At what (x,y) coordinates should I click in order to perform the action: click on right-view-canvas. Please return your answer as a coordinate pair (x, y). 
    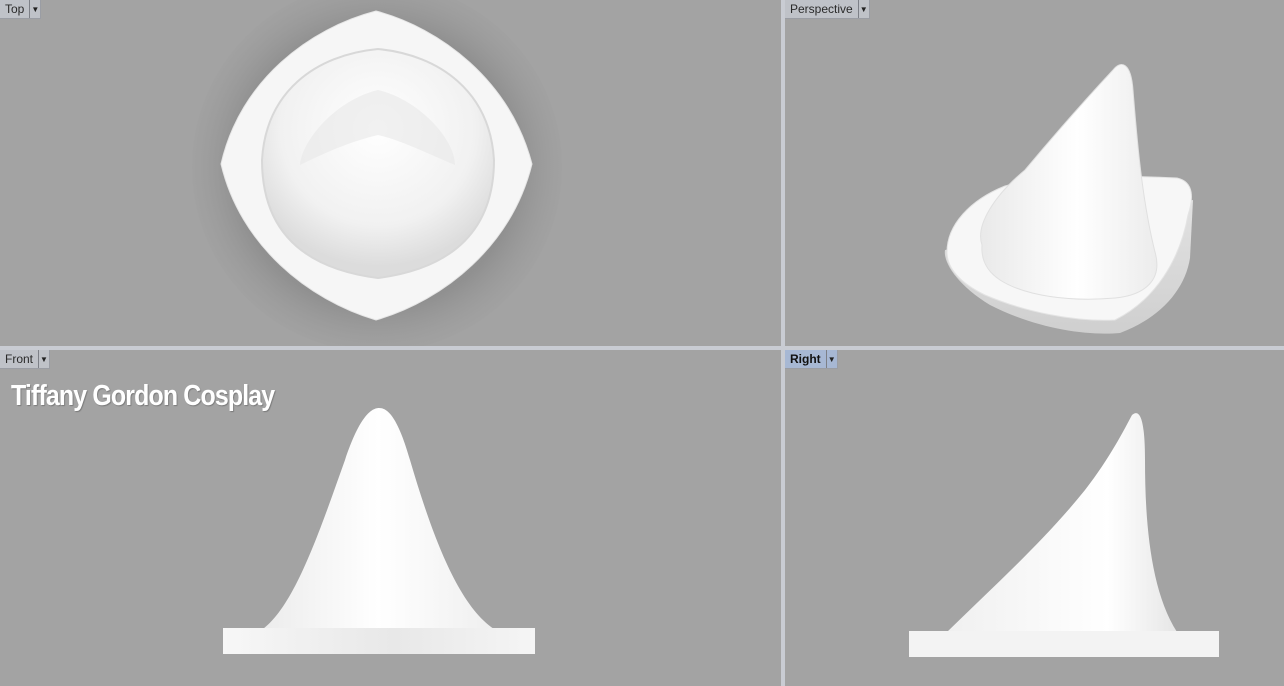
    Looking at the image, I should click on (1064, 535).